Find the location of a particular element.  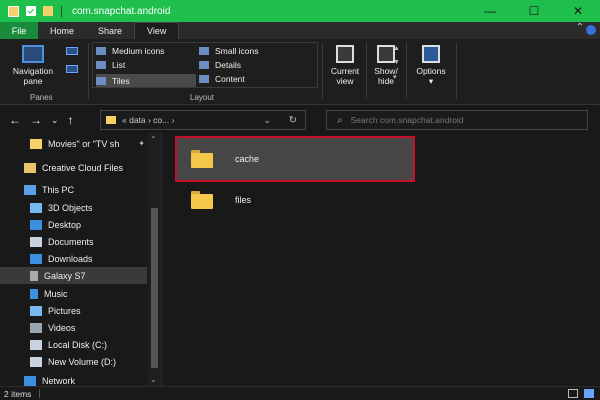

layout-tiles: Tiles is located at coordinates (146, 80).